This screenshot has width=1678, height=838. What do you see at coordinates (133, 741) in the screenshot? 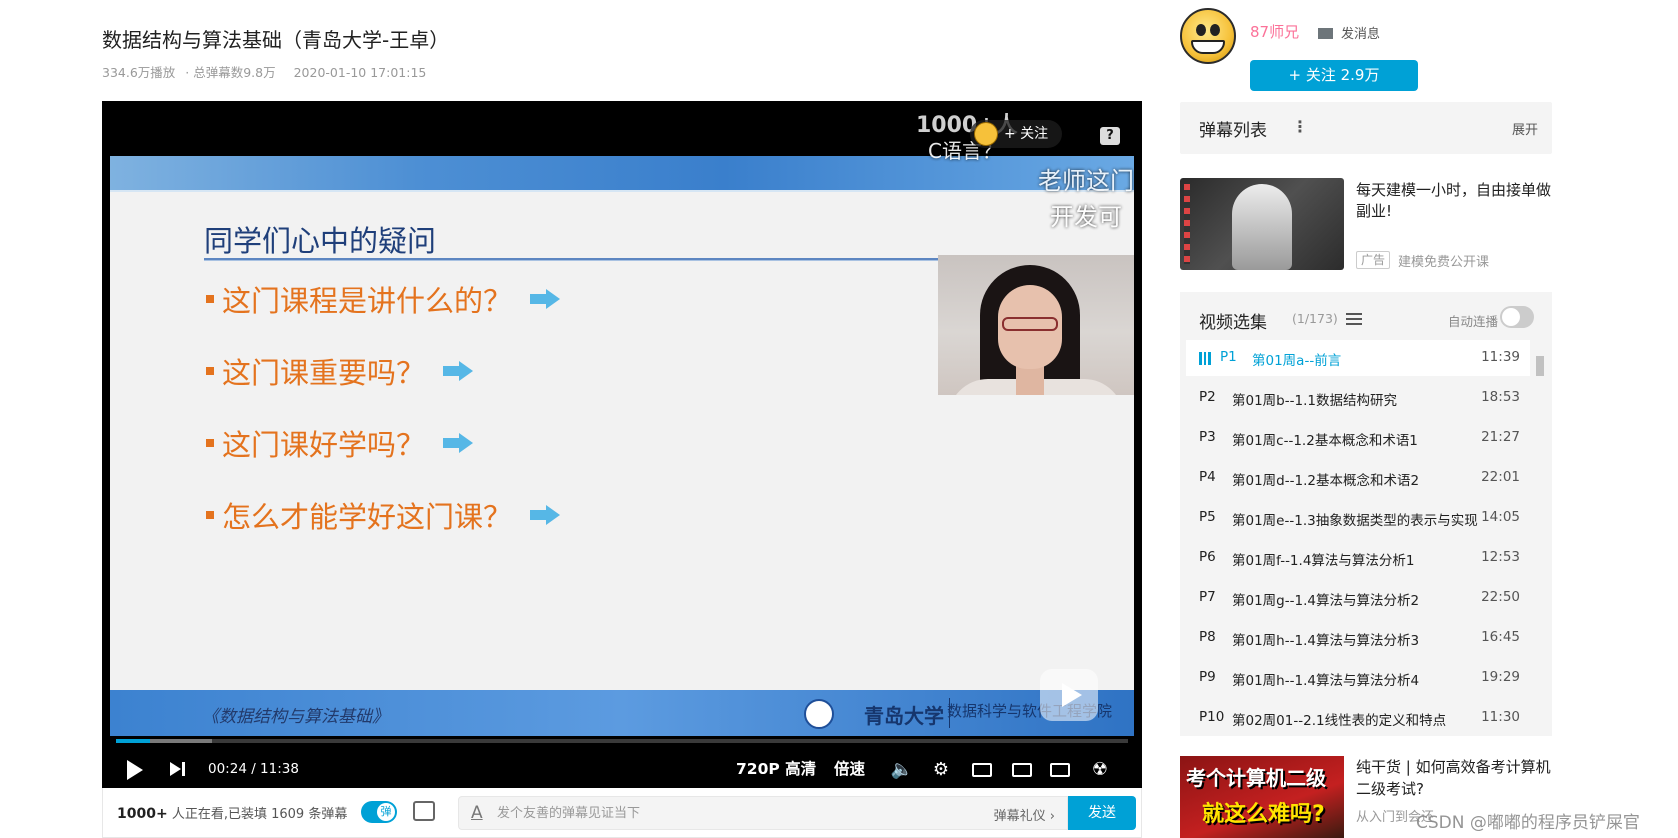
I see `progress-played` at bounding box center [133, 741].